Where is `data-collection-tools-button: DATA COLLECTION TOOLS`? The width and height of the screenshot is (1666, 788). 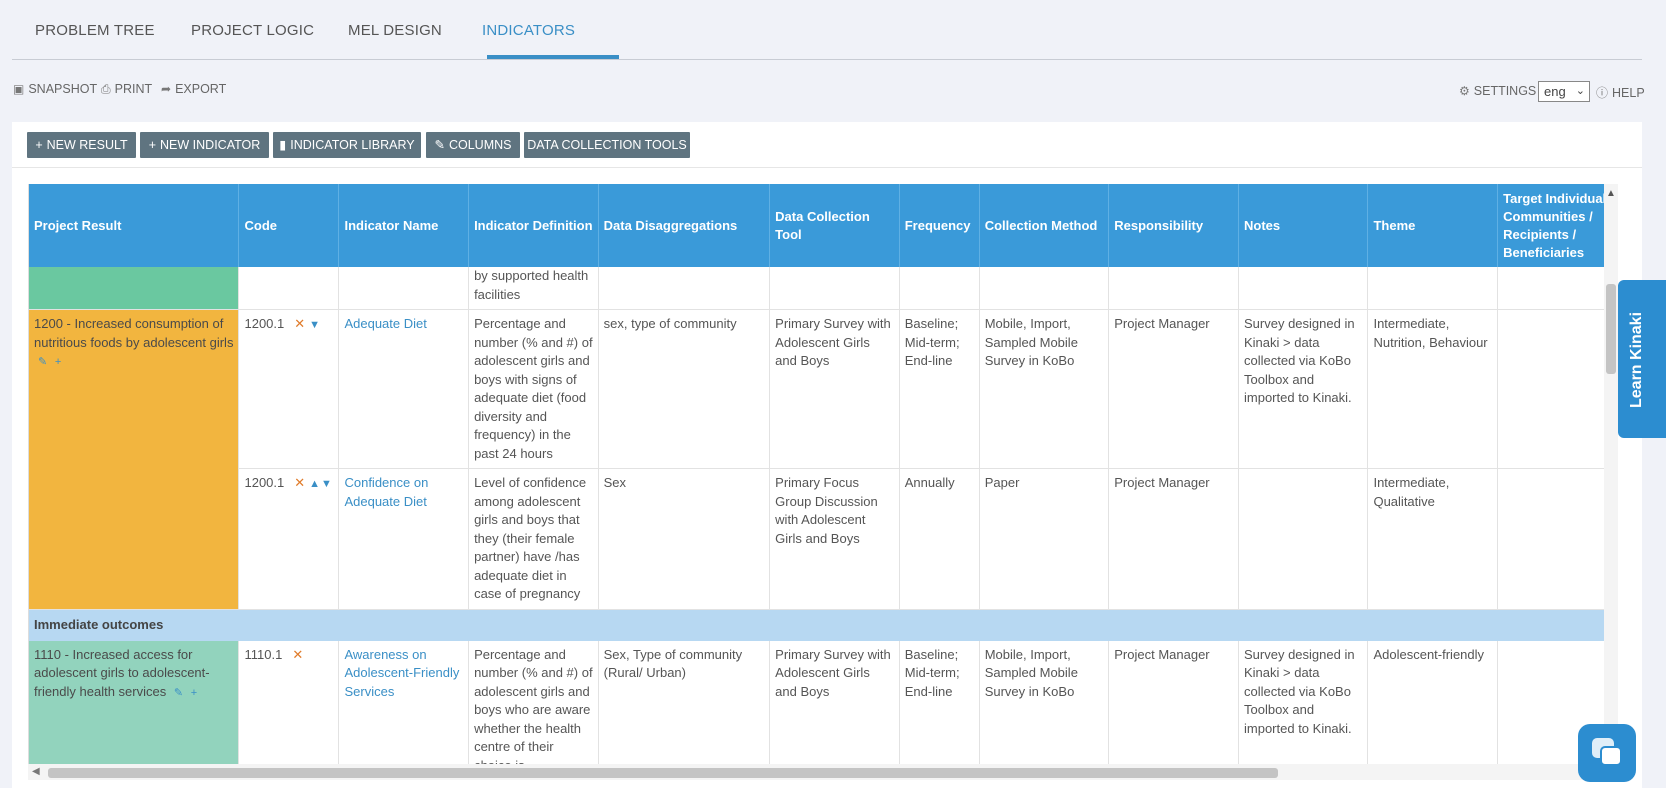
data-collection-tools-button: DATA COLLECTION TOOLS is located at coordinates (607, 145).